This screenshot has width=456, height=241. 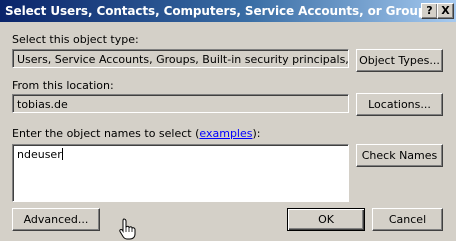 What do you see at coordinates (256, 133) in the screenshot?
I see `object-names-label-suffix: ):` at bounding box center [256, 133].